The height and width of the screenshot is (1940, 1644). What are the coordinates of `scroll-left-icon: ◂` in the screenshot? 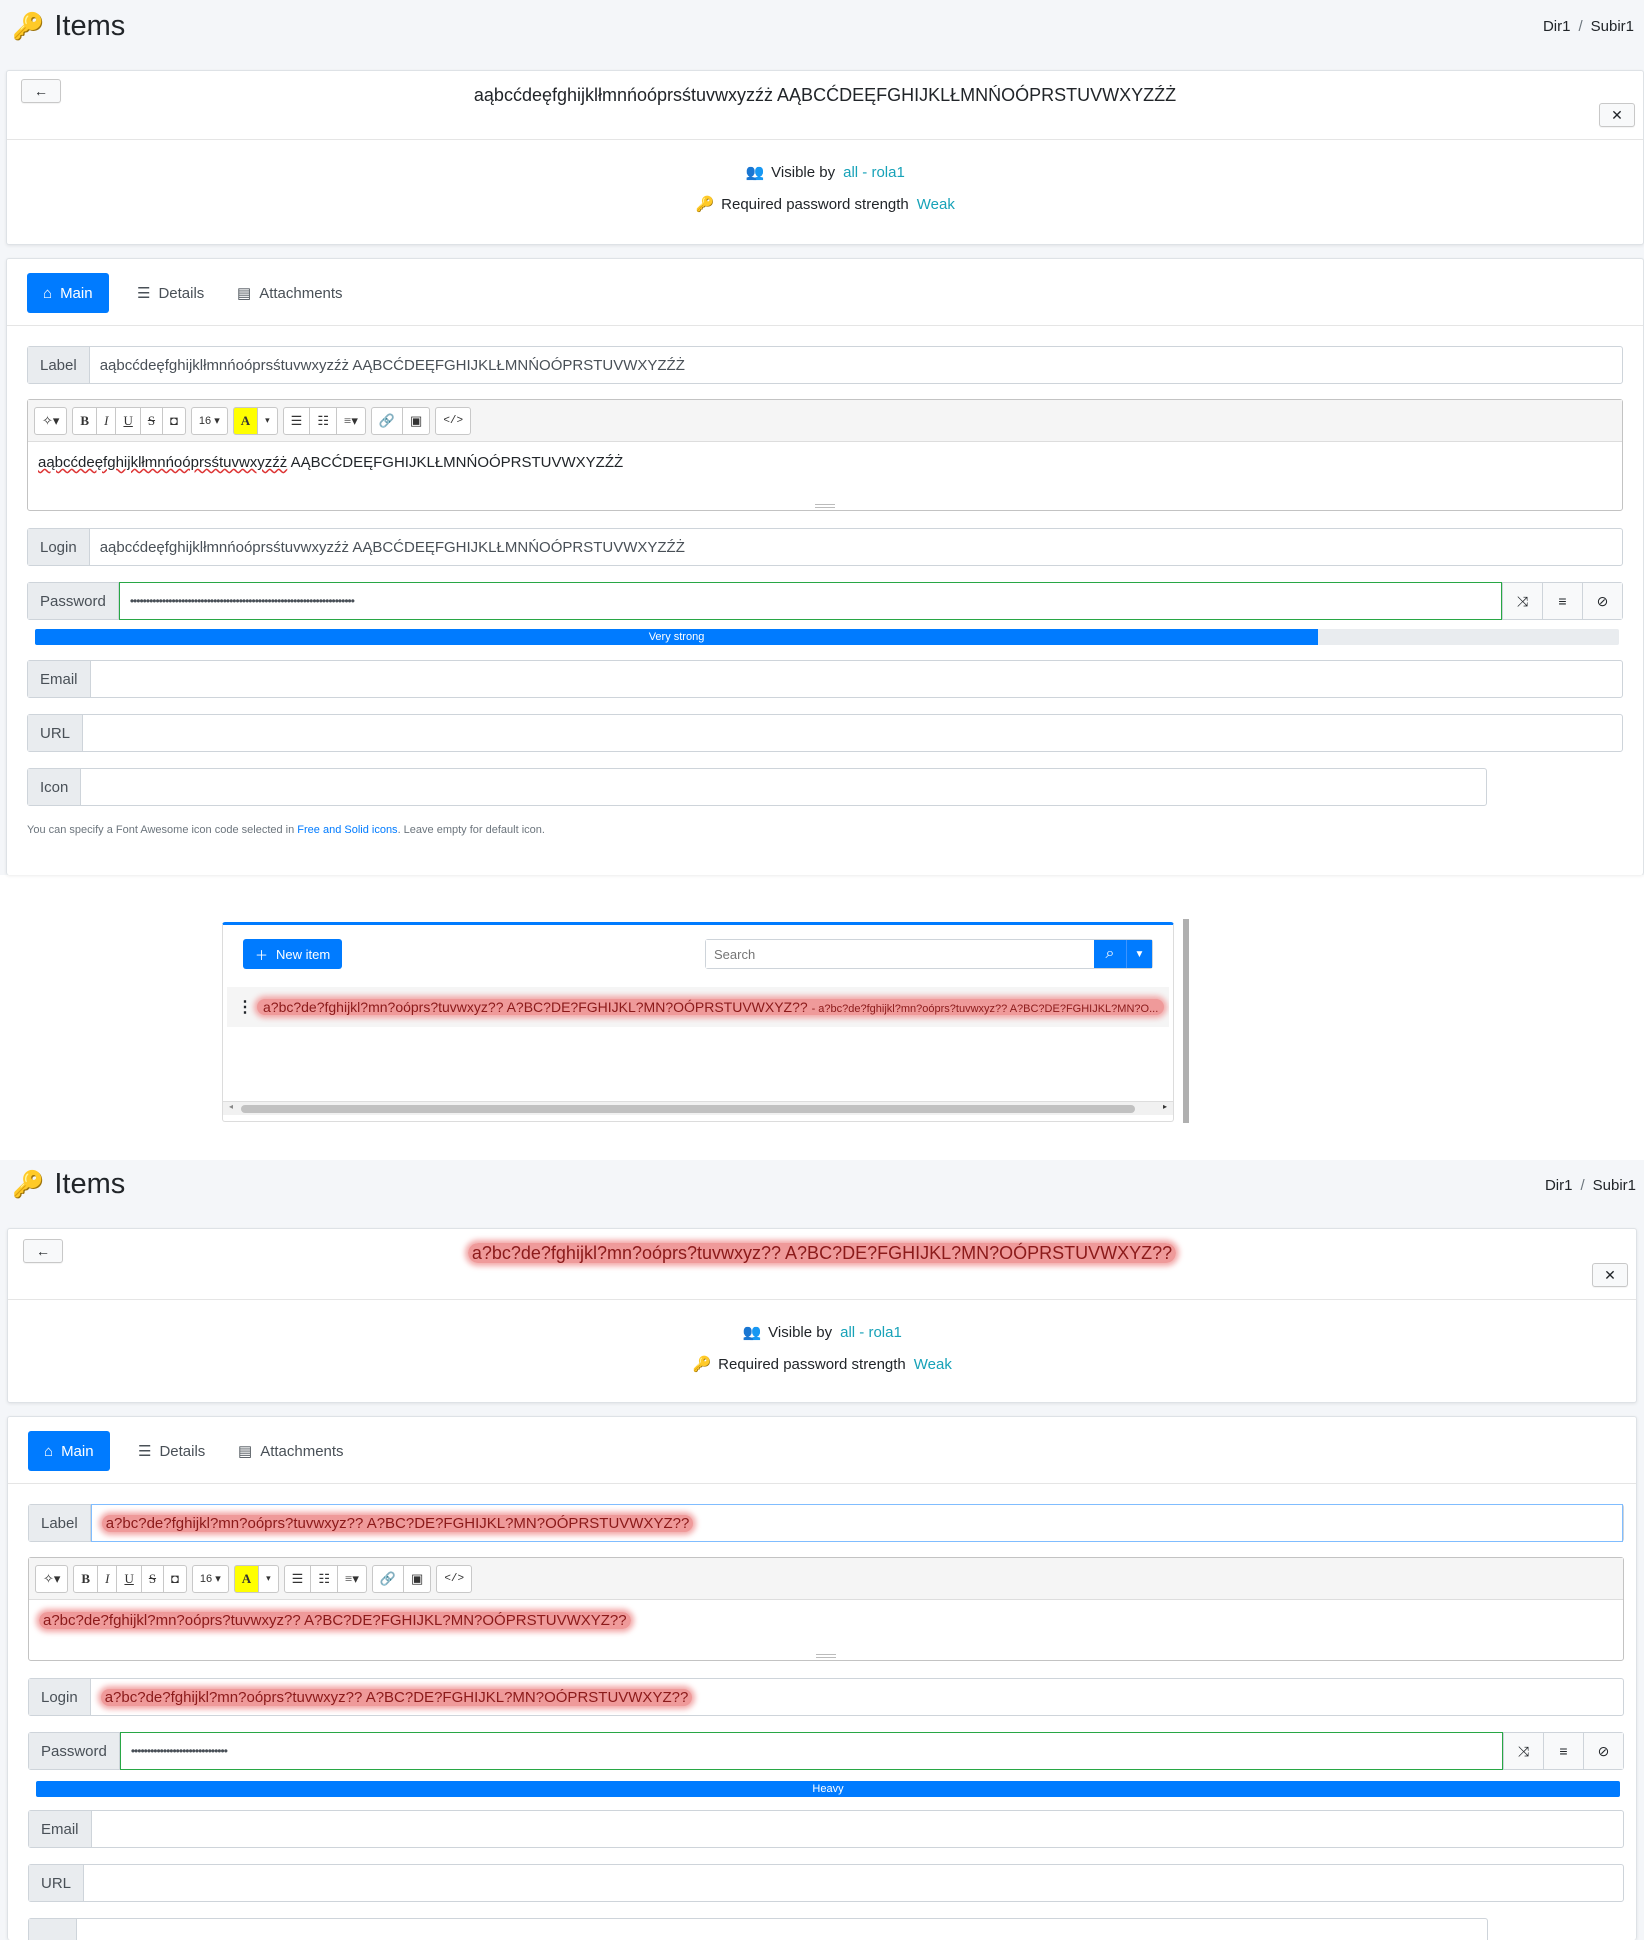 It's located at (231, 1106).